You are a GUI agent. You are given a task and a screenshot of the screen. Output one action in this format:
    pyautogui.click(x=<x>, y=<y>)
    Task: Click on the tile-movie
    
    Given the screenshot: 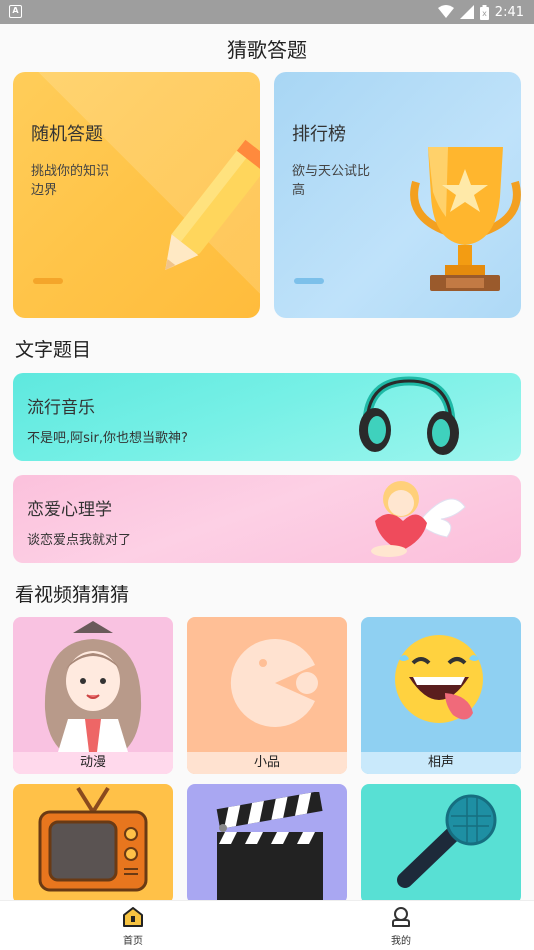 What is the action you would take?
    pyautogui.click(x=267, y=844)
    